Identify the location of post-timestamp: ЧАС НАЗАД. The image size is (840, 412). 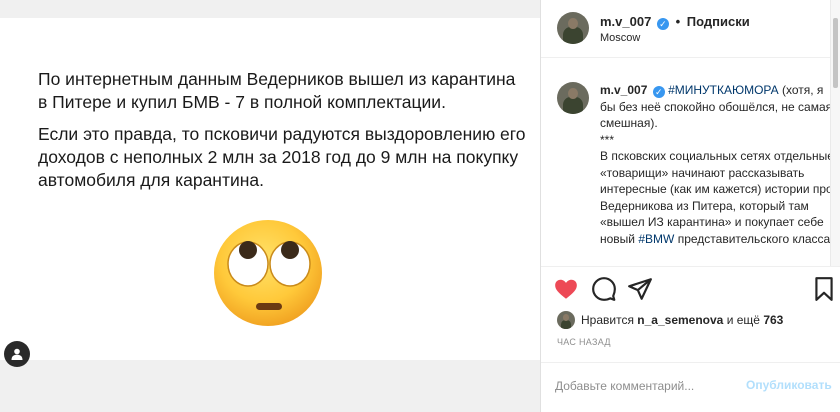
(584, 342).